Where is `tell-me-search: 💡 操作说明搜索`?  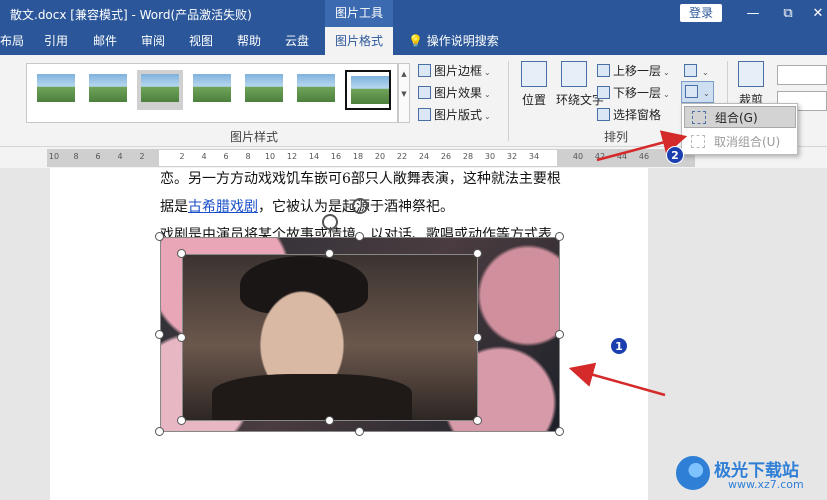 tell-me-search: 💡 操作说明搜索 is located at coordinates (453, 41).